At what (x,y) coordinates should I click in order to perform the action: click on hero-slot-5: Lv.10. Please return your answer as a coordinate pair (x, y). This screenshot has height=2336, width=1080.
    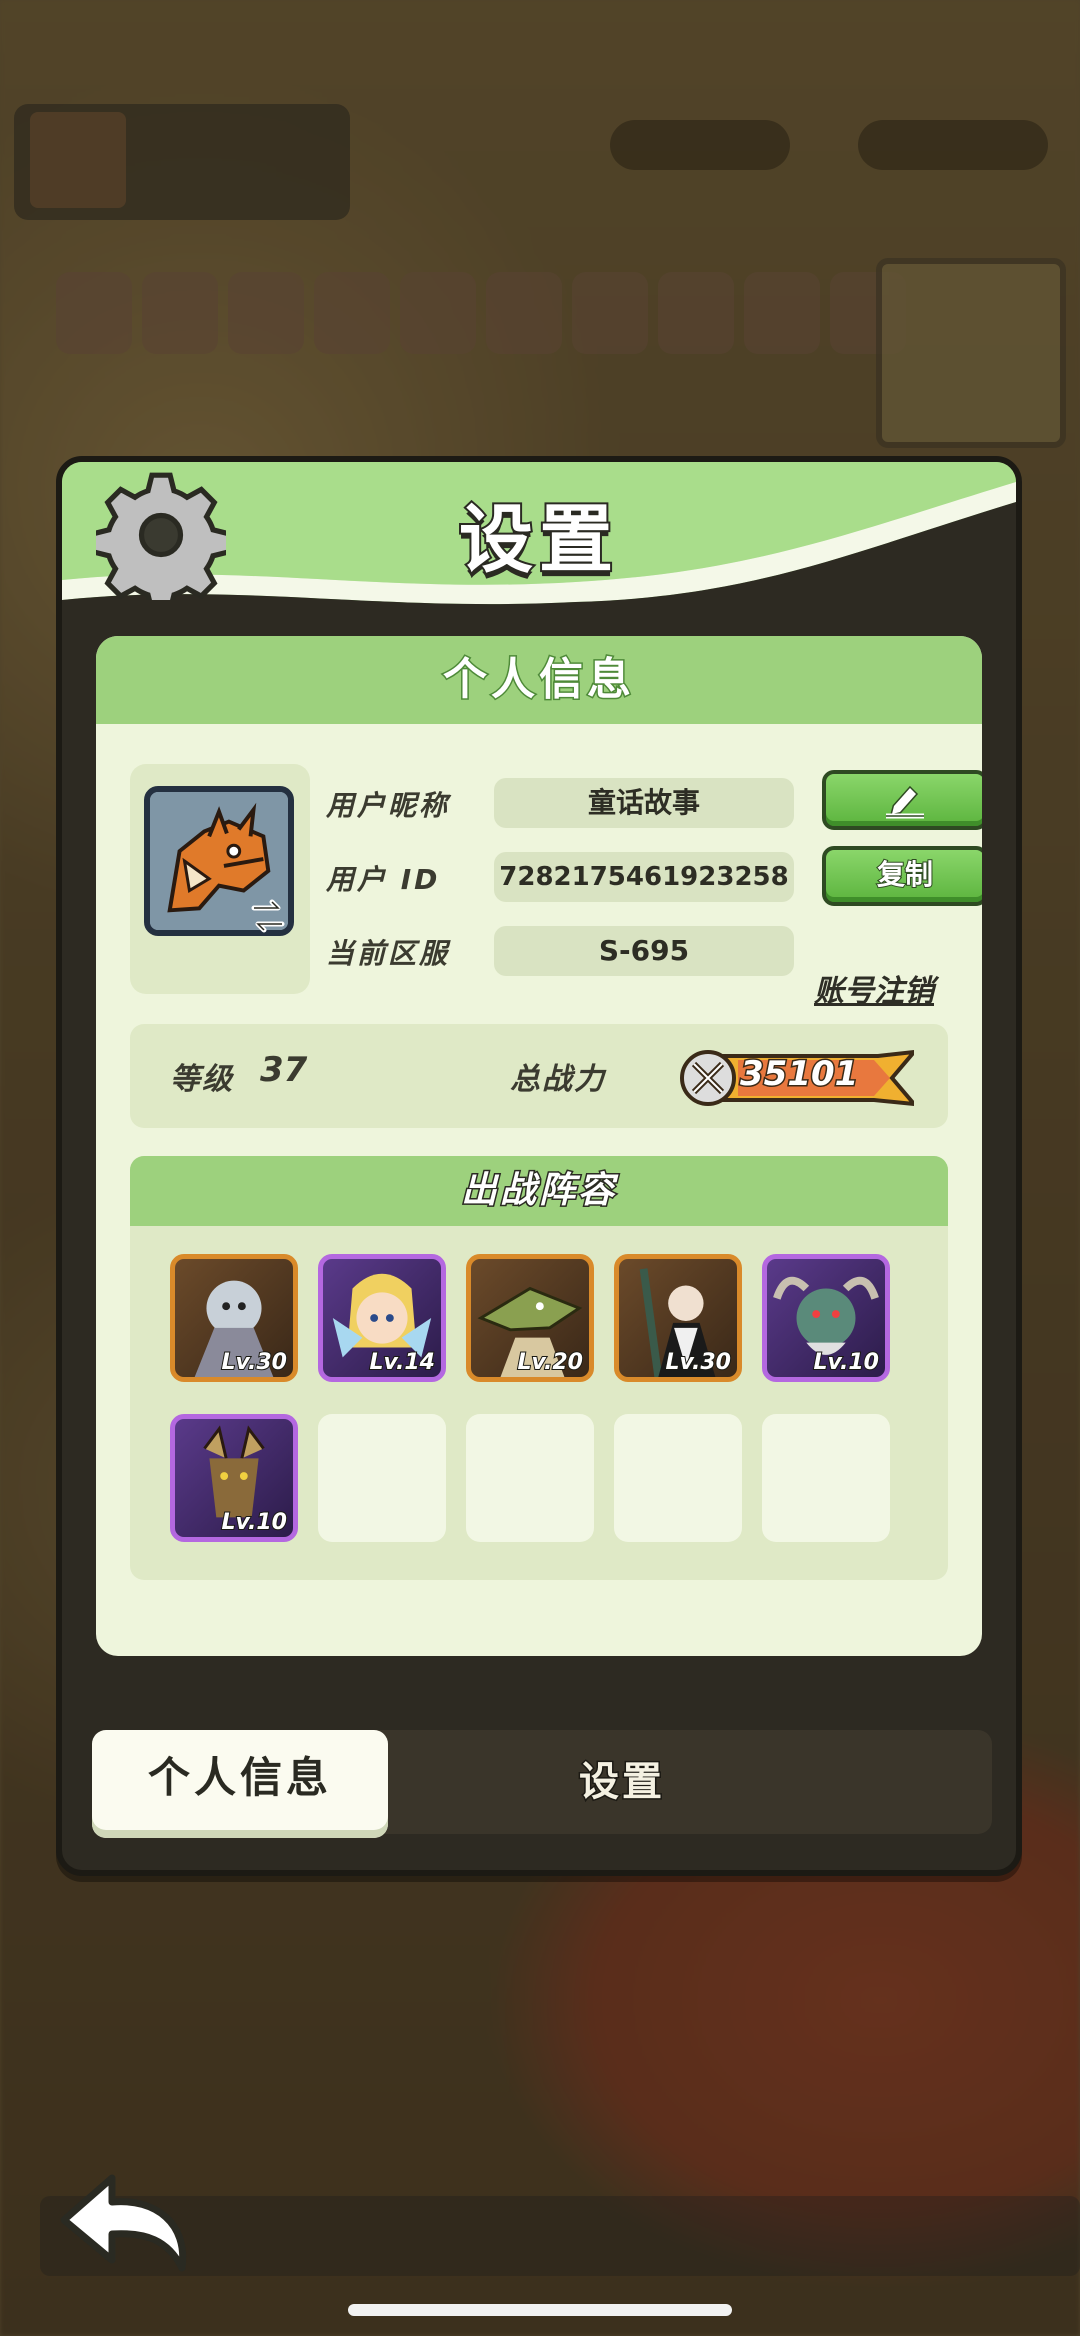
    Looking at the image, I should click on (826, 1318).